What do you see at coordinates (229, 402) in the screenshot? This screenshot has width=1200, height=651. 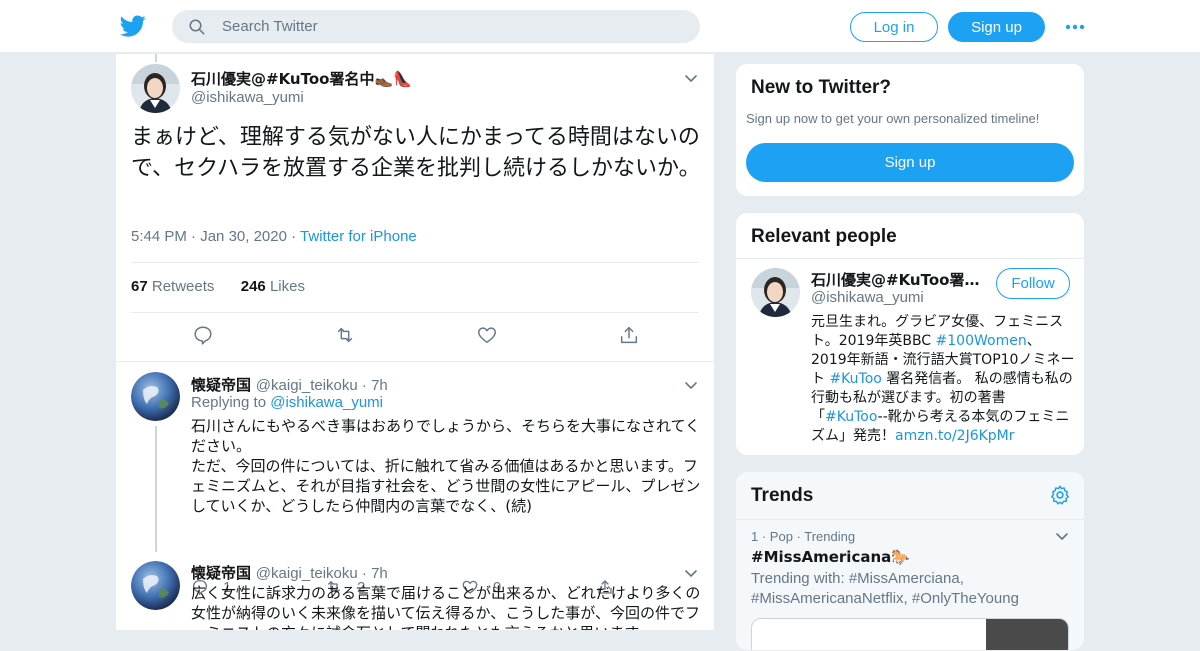 I see `replying-label: Replying to` at bounding box center [229, 402].